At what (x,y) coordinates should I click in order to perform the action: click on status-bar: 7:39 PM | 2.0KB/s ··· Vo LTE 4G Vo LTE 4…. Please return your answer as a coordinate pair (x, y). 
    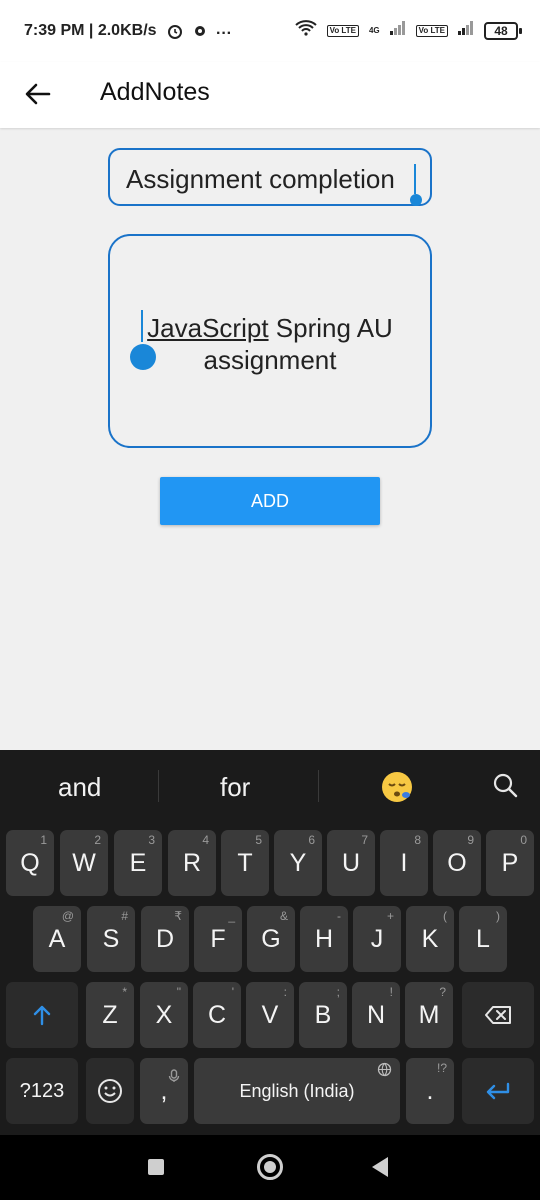
    Looking at the image, I should click on (270, 31).